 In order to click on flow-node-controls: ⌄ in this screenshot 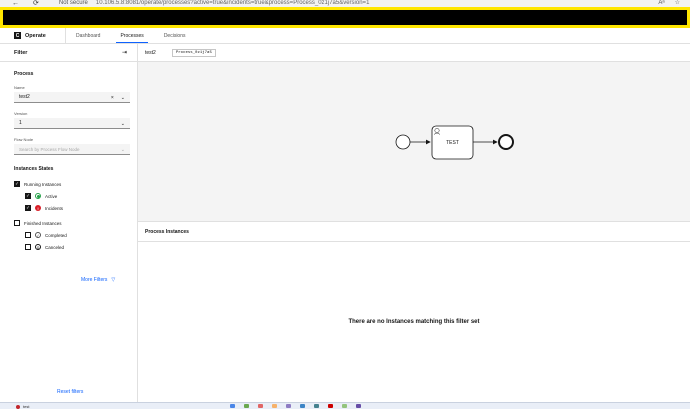, I will do `click(123, 149)`.